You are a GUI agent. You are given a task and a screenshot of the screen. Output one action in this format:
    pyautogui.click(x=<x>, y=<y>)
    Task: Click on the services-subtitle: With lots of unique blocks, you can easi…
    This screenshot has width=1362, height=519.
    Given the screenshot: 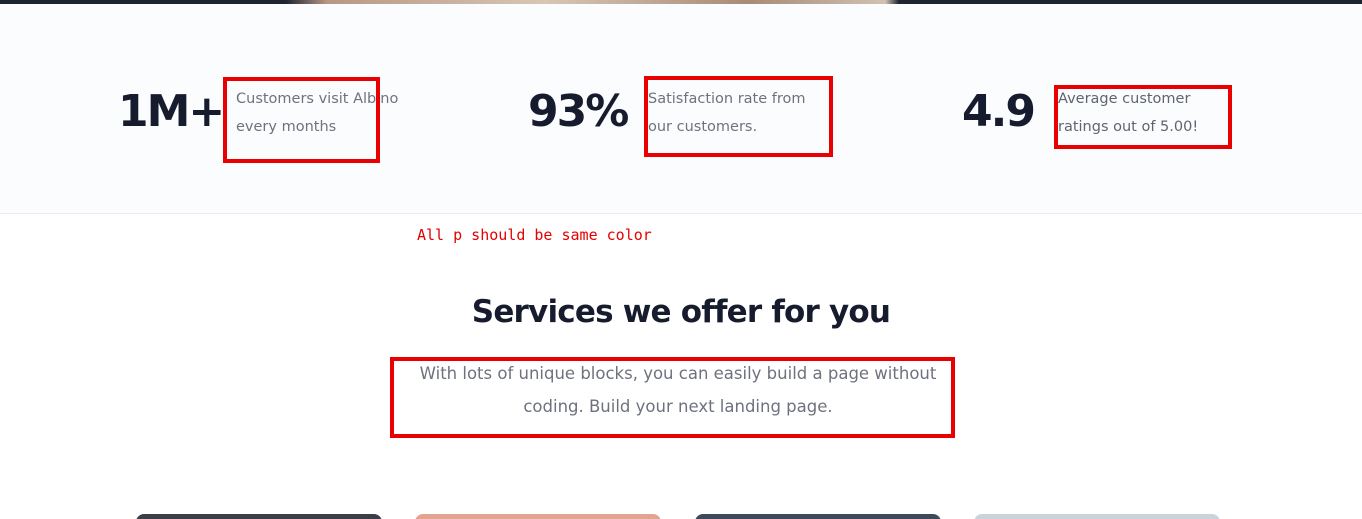 What is the action you would take?
    pyautogui.click(x=678, y=390)
    